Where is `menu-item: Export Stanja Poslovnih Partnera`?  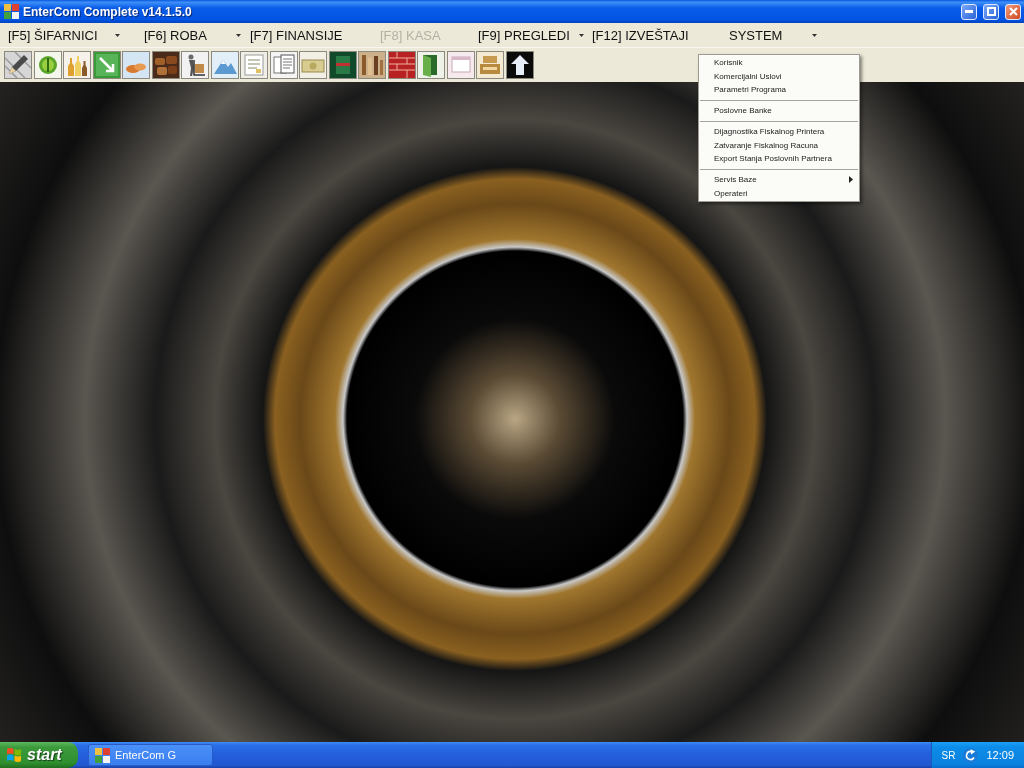 menu-item: Export Stanja Poslovnih Partnera is located at coordinates (779, 159).